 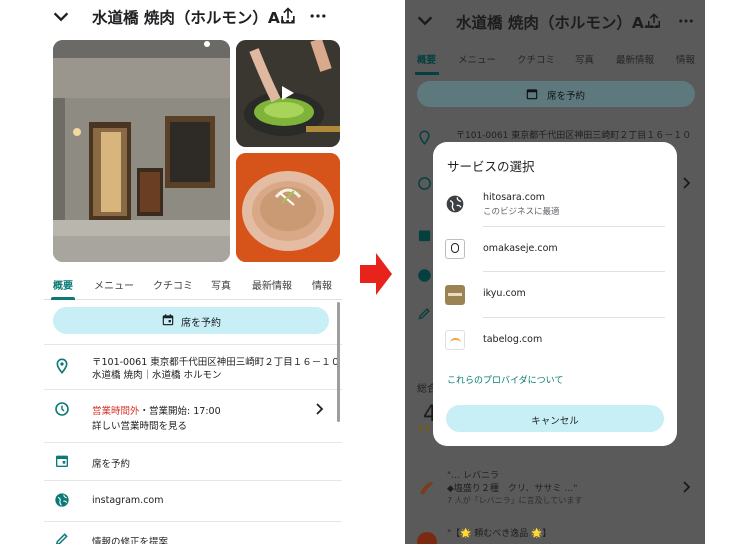 What do you see at coordinates (455, 340) in the screenshot?
I see `tabelog-logo-icon` at bounding box center [455, 340].